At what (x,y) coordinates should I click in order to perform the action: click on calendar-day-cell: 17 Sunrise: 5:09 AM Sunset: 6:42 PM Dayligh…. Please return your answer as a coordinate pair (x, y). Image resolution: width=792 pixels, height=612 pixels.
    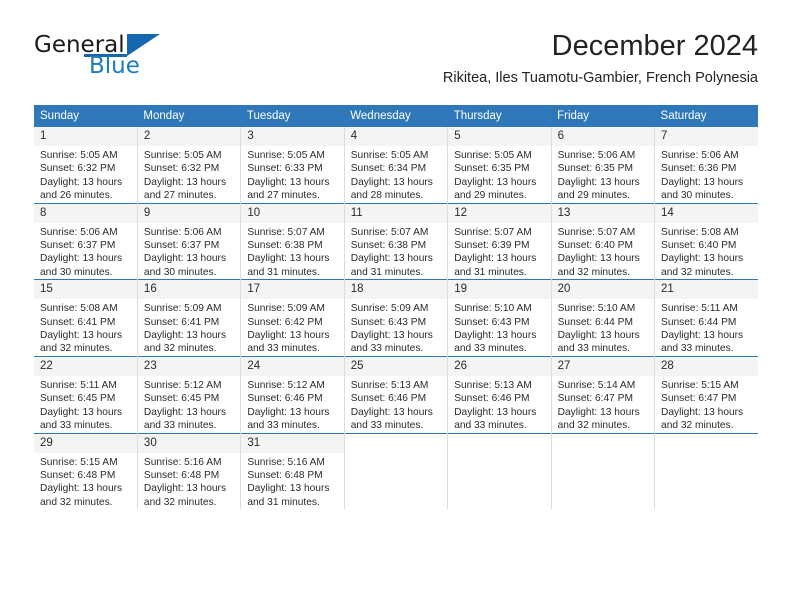
    Looking at the image, I should click on (292, 318).